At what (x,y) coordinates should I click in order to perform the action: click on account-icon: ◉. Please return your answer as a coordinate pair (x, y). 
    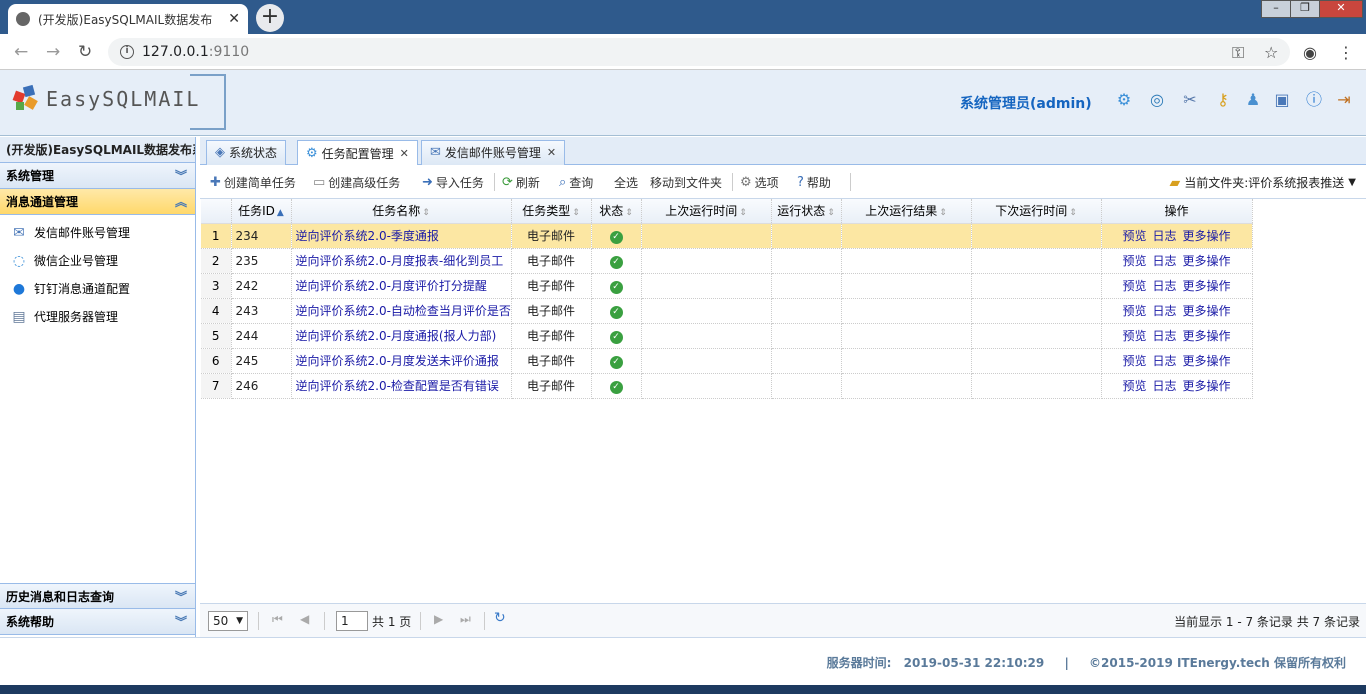
    Looking at the image, I should click on (1310, 52).